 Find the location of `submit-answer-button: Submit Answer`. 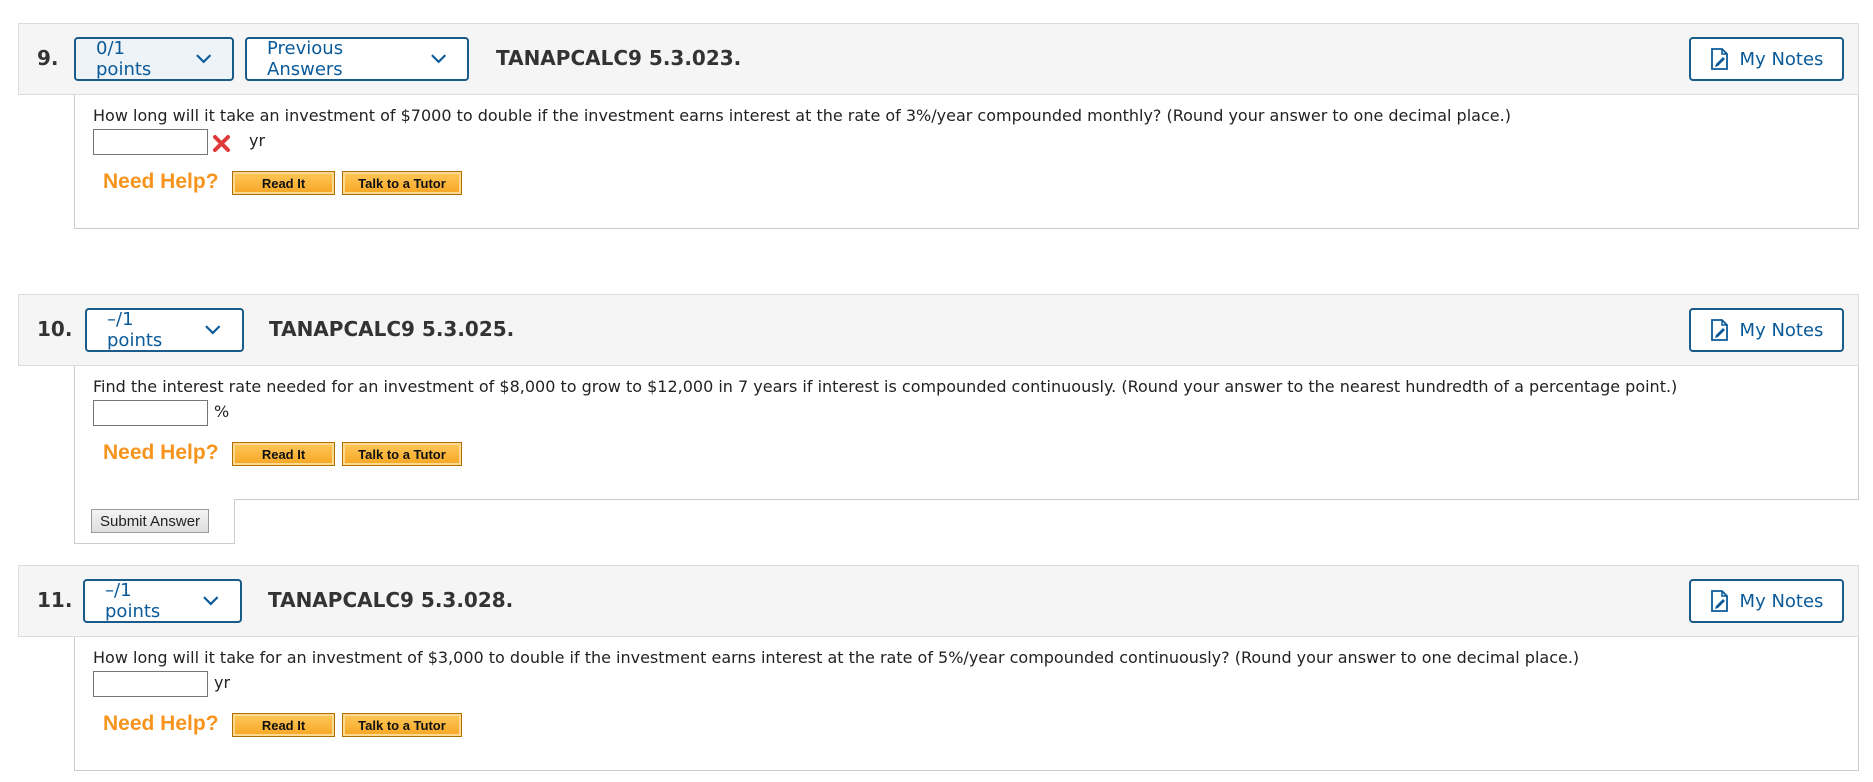

submit-answer-button: Submit Answer is located at coordinates (150, 521).